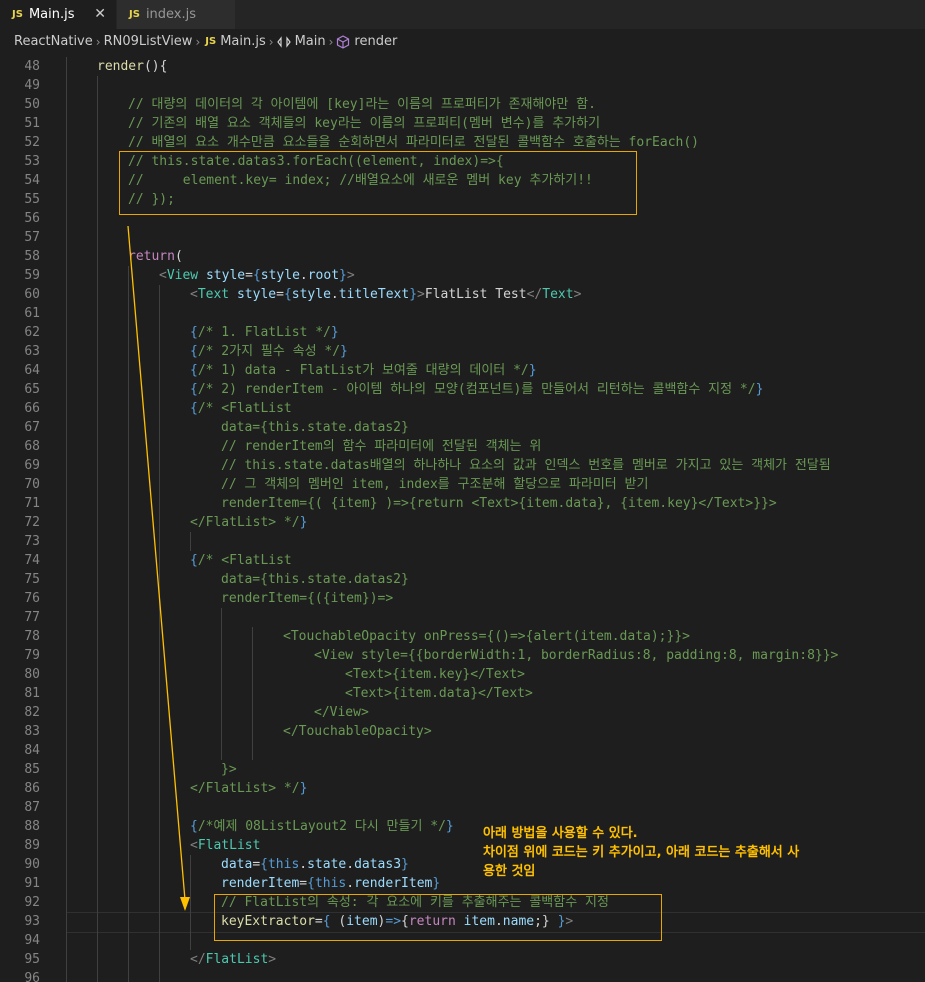 This screenshot has height=982, width=925. What do you see at coordinates (310, 41) in the screenshot?
I see `breadcrumb-item: Main` at bounding box center [310, 41].